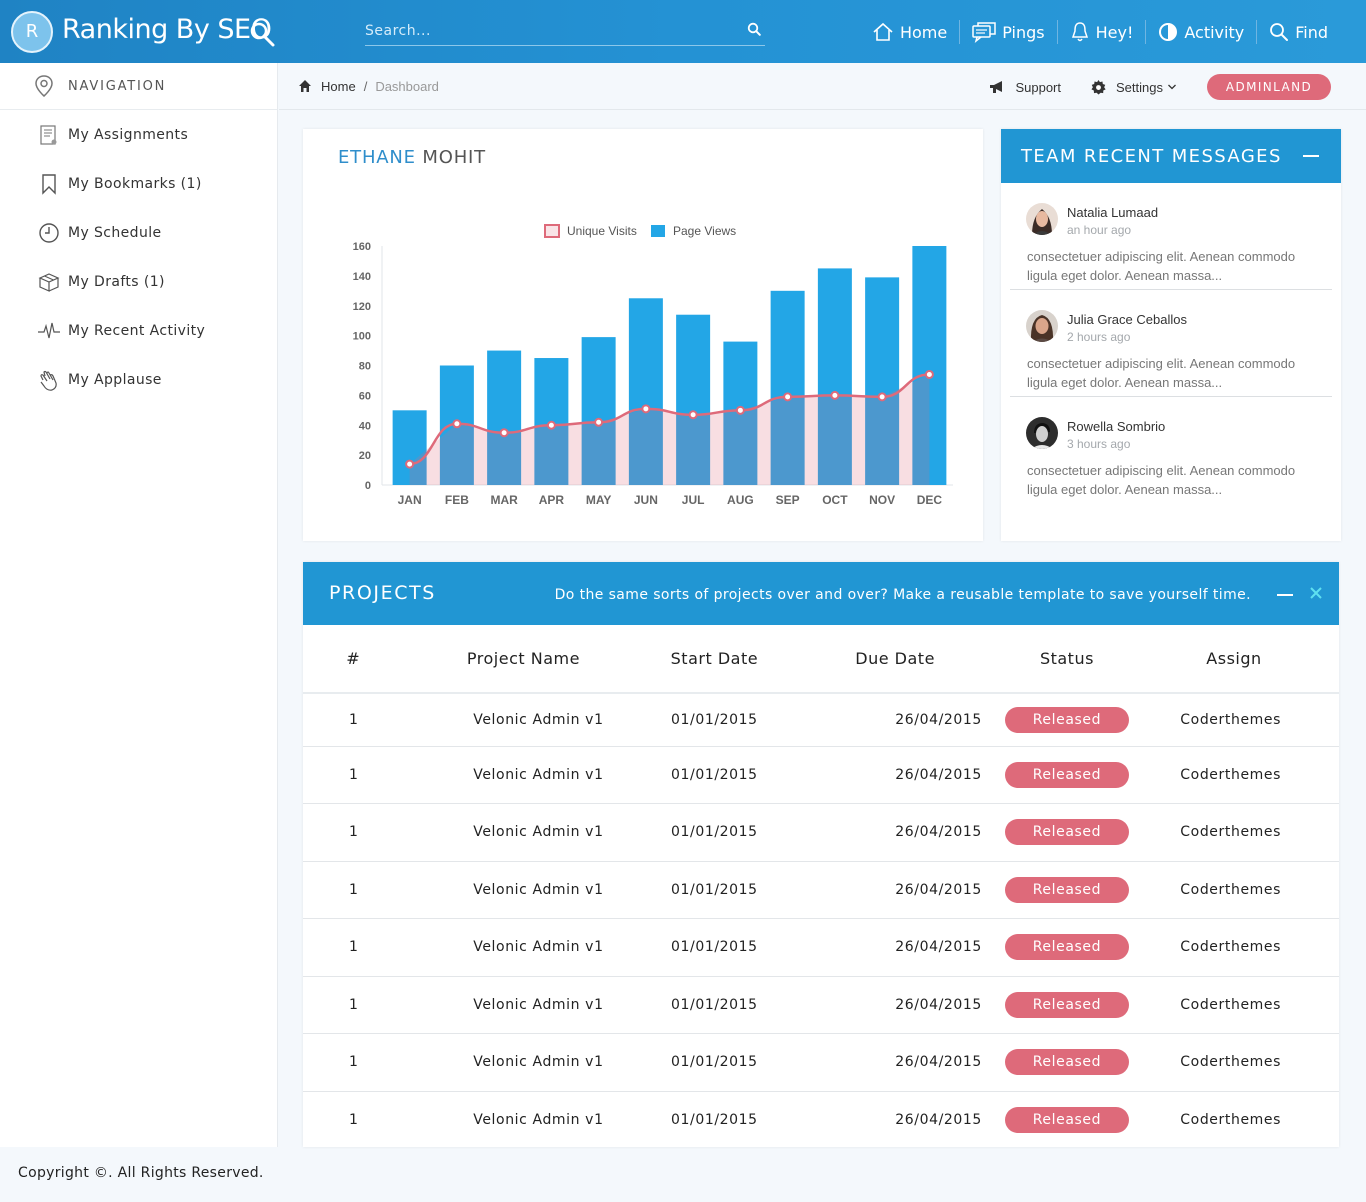 This screenshot has width=1366, height=1202. Describe the element at coordinates (1233, 659) in the screenshot. I see `column-header: Assign` at that location.